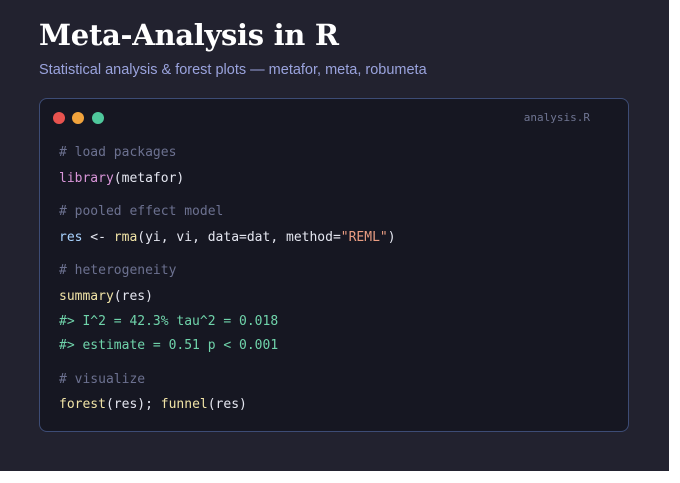 The width and height of the screenshot is (680, 483). I want to click on code-output-heterogeneity: #> I^2 = 42.3% tau^2 = 0.018, so click(169, 321).